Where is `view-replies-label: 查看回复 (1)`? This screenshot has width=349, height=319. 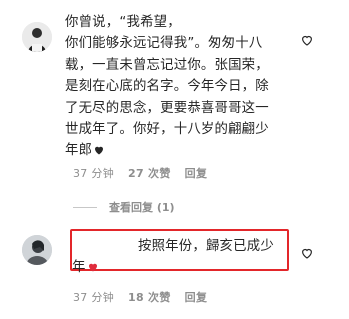
view-replies-label: 查看回复 (1) is located at coordinates (142, 207).